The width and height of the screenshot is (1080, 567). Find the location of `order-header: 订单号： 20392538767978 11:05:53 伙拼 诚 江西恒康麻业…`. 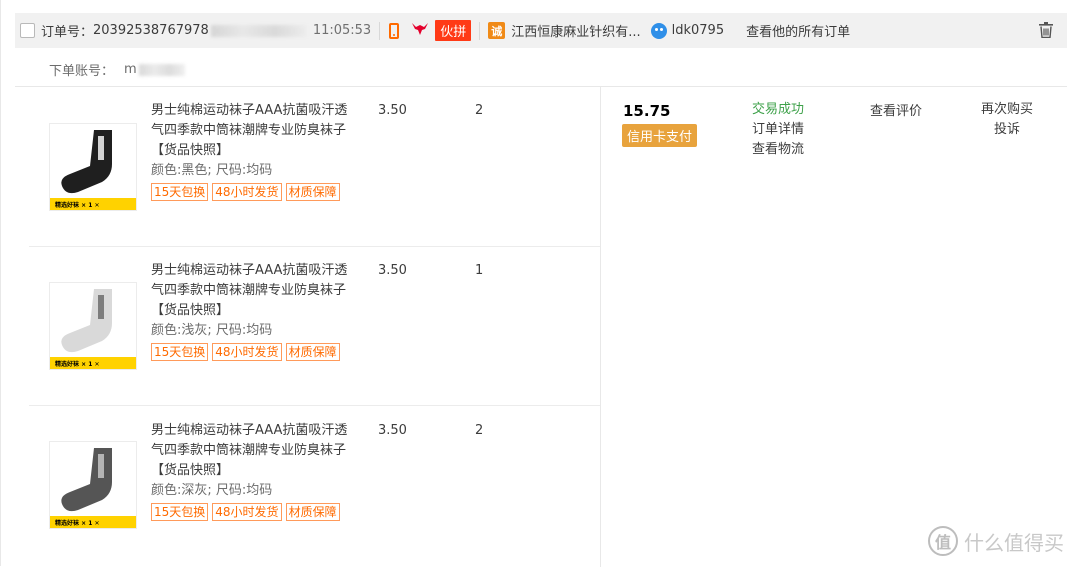

order-header: 订单号： 20392538767978 11:05:53 伙拼 诚 江西恒康麻业… is located at coordinates (541, 30).